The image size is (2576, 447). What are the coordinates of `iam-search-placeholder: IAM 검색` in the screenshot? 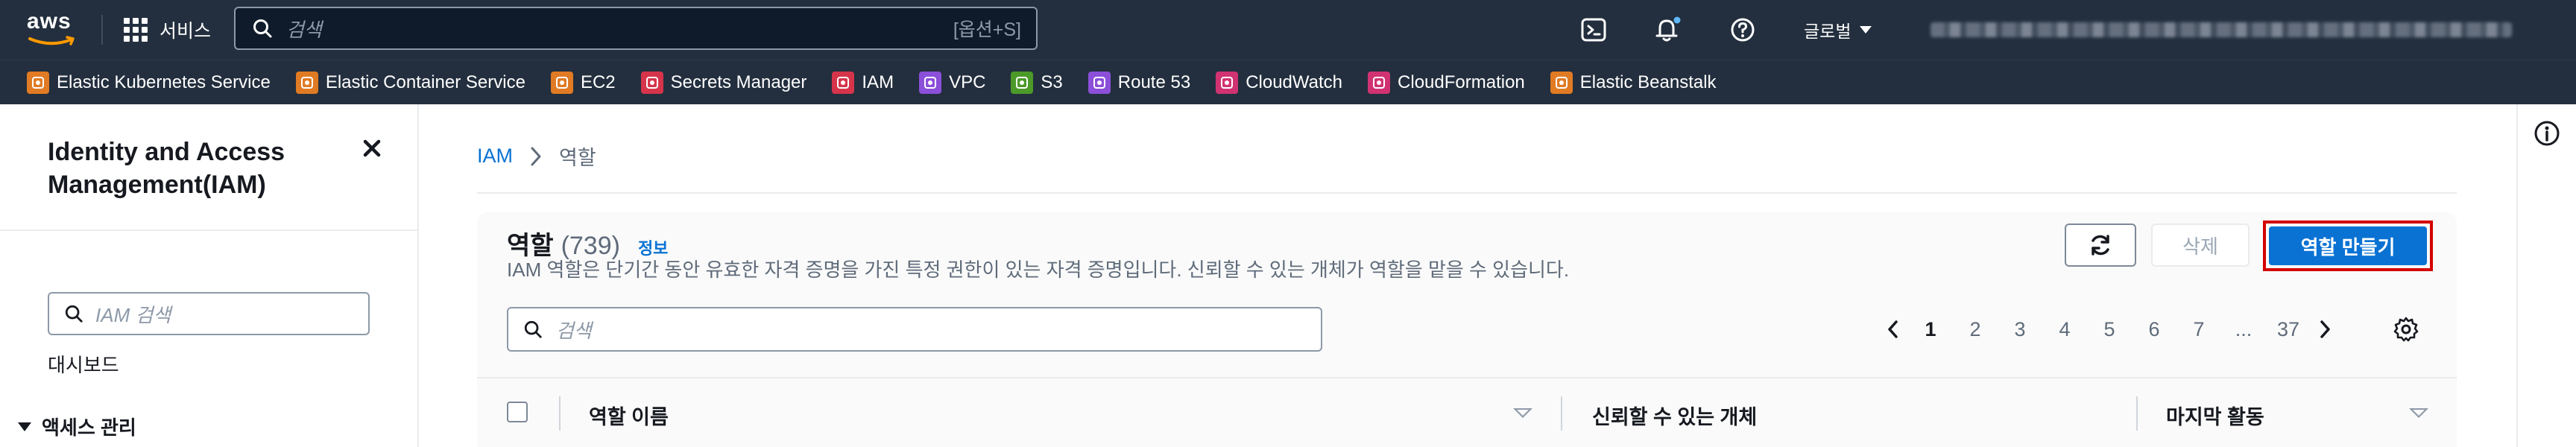 It's located at (133, 314).